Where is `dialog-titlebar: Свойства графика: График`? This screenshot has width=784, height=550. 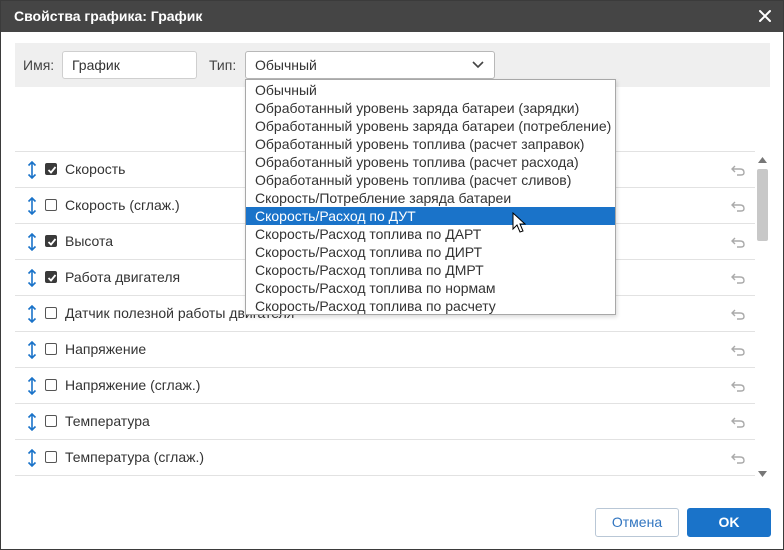 dialog-titlebar: Свойства графика: График is located at coordinates (392, 16).